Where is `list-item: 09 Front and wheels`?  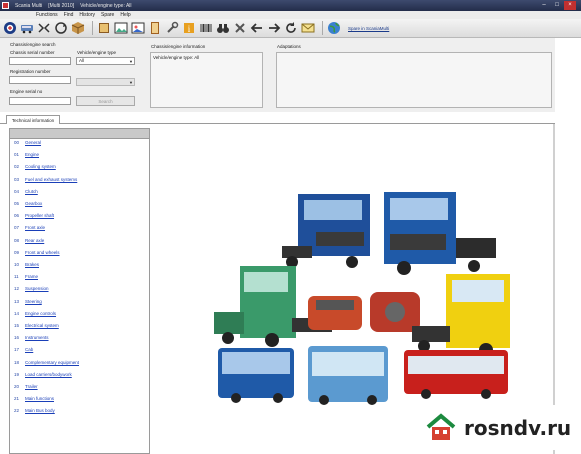
list-item: 09 Front and wheels is located at coordinates (37, 252).